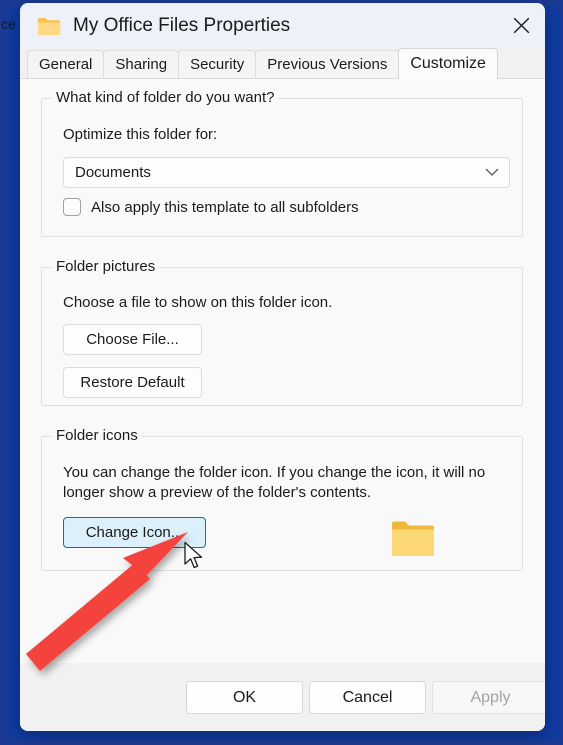 This screenshot has height=745, width=563. Describe the element at coordinates (217, 64) in the screenshot. I see `tab-security: Security` at that location.